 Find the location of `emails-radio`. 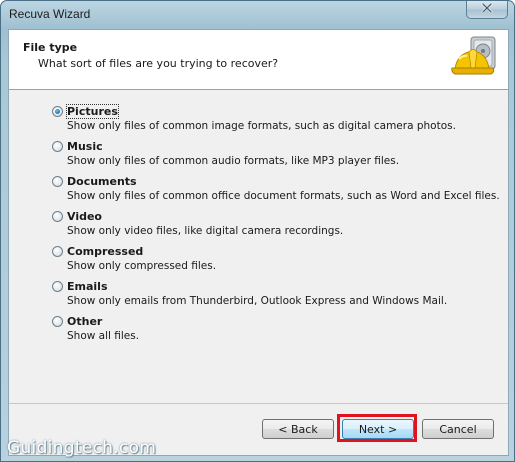

emails-radio is located at coordinates (57, 286).